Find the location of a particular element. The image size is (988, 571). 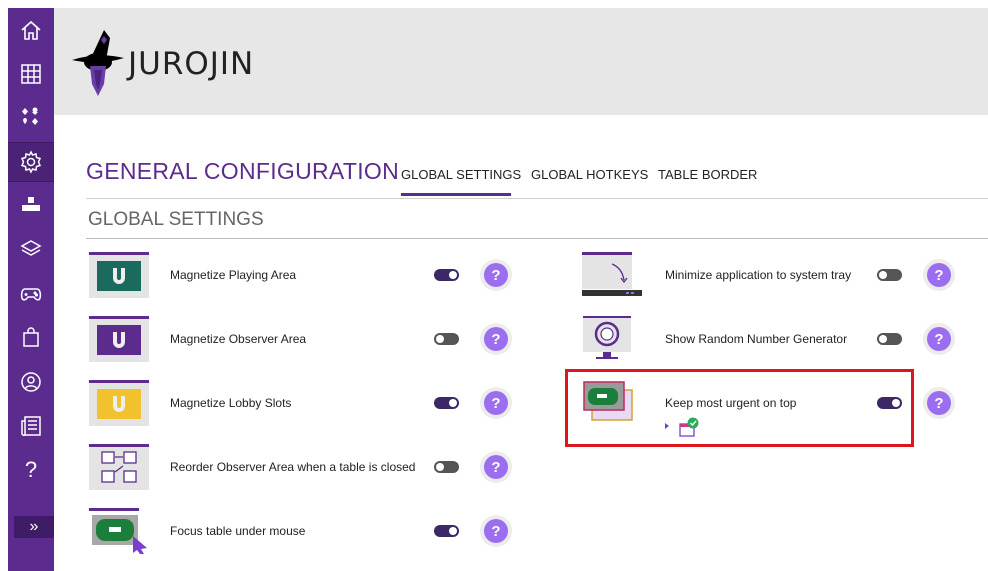

magnetize-observer-area-toggle is located at coordinates (446, 339).